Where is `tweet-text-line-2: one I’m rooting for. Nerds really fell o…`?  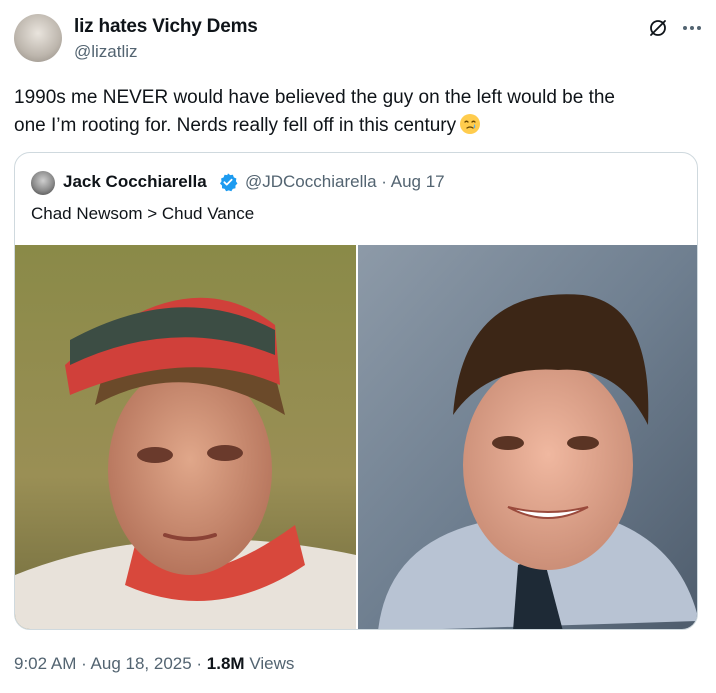
tweet-text-line-2: one I’m rooting for. Nerds really fell o… is located at coordinates (354, 126).